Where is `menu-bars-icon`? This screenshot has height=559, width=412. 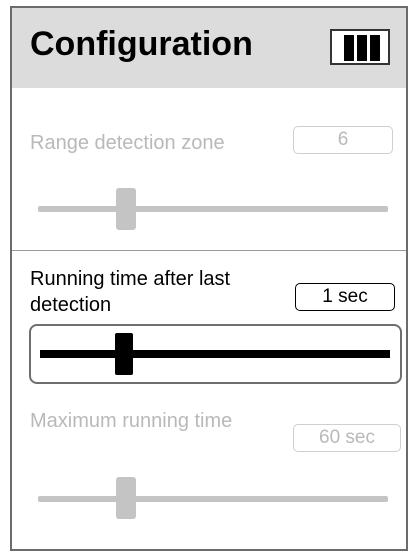
menu-bars-icon is located at coordinates (360, 47).